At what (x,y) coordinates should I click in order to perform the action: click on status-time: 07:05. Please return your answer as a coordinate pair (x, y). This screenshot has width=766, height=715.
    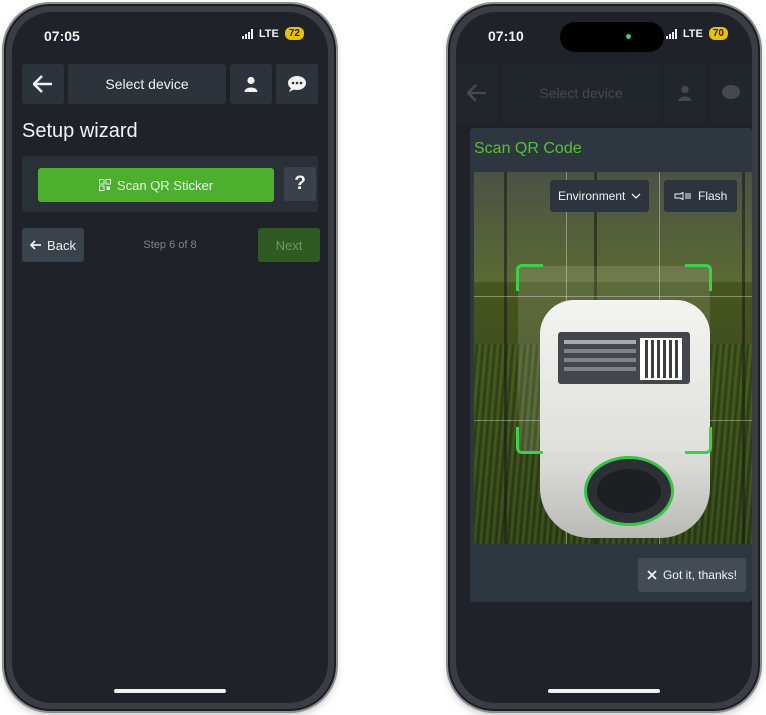
    Looking at the image, I should click on (62, 36).